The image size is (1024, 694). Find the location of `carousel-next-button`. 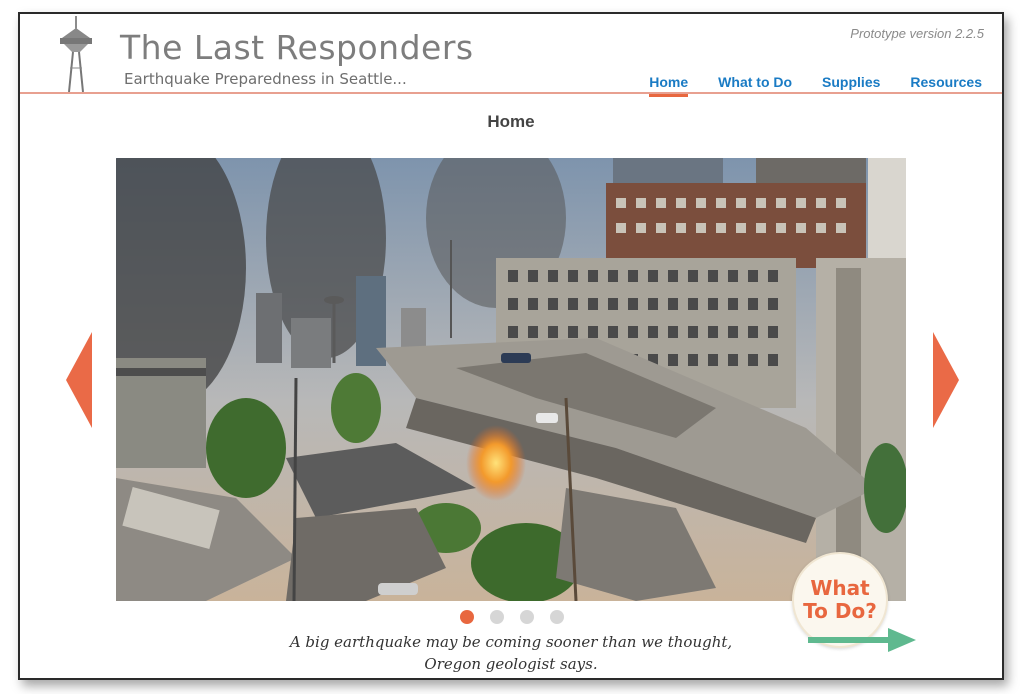

carousel-next-button is located at coordinates (946, 380).